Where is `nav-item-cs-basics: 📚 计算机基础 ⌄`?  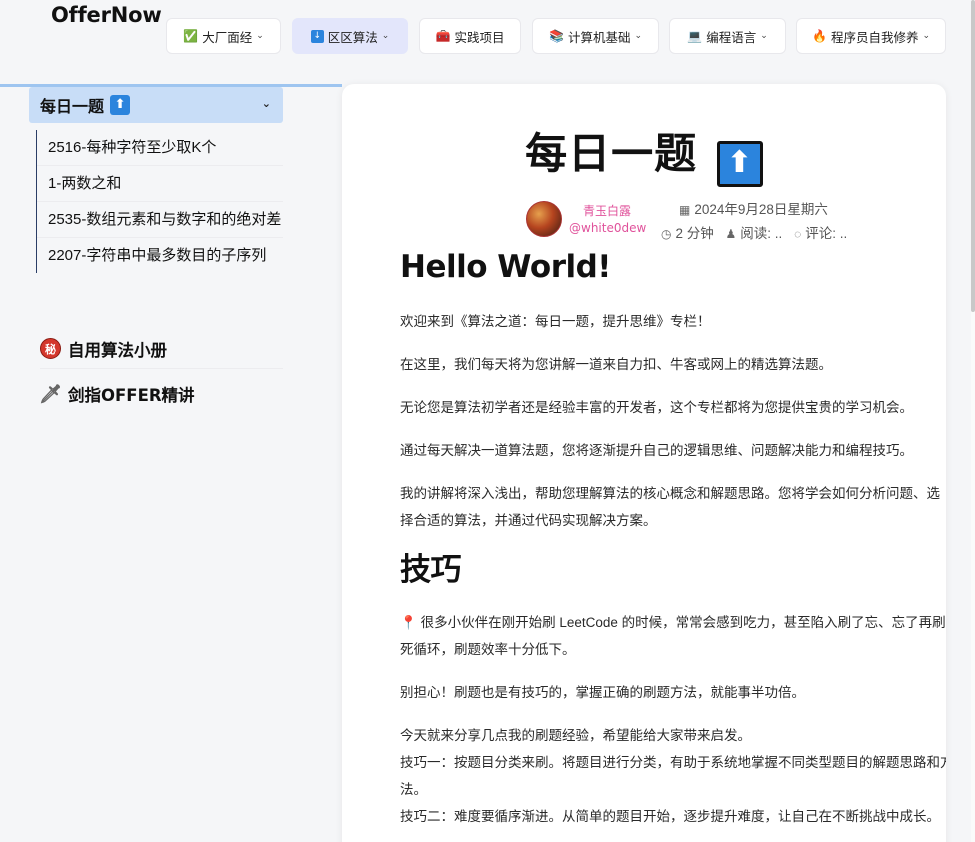 nav-item-cs-basics: 📚 计算机基础 ⌄ is located at coordinates (595, 36).